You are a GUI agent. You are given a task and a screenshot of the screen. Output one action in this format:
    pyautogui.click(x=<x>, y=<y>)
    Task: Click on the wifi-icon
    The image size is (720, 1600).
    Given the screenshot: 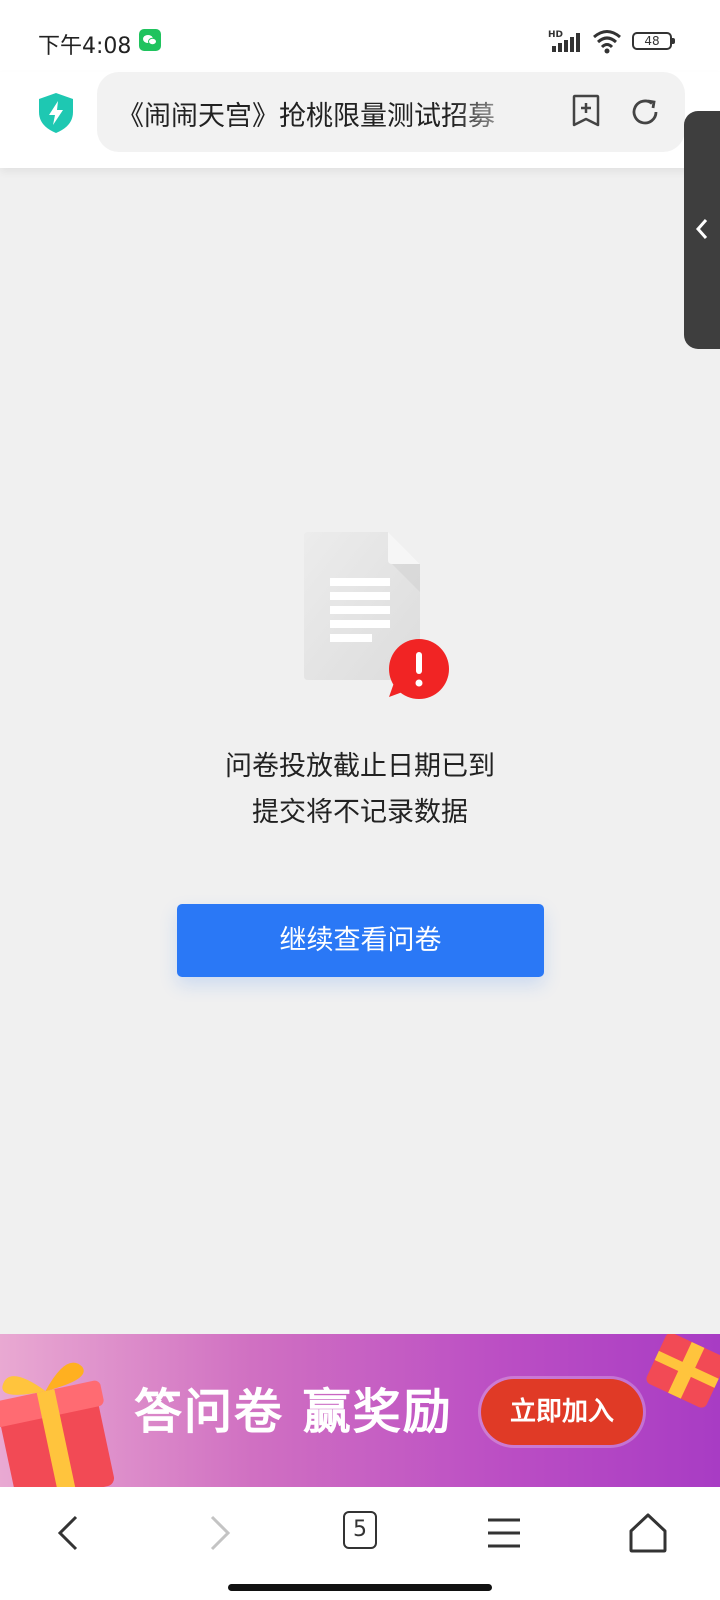 What is the action you would take?
    pyautogui.click(x=607, y=42)
    